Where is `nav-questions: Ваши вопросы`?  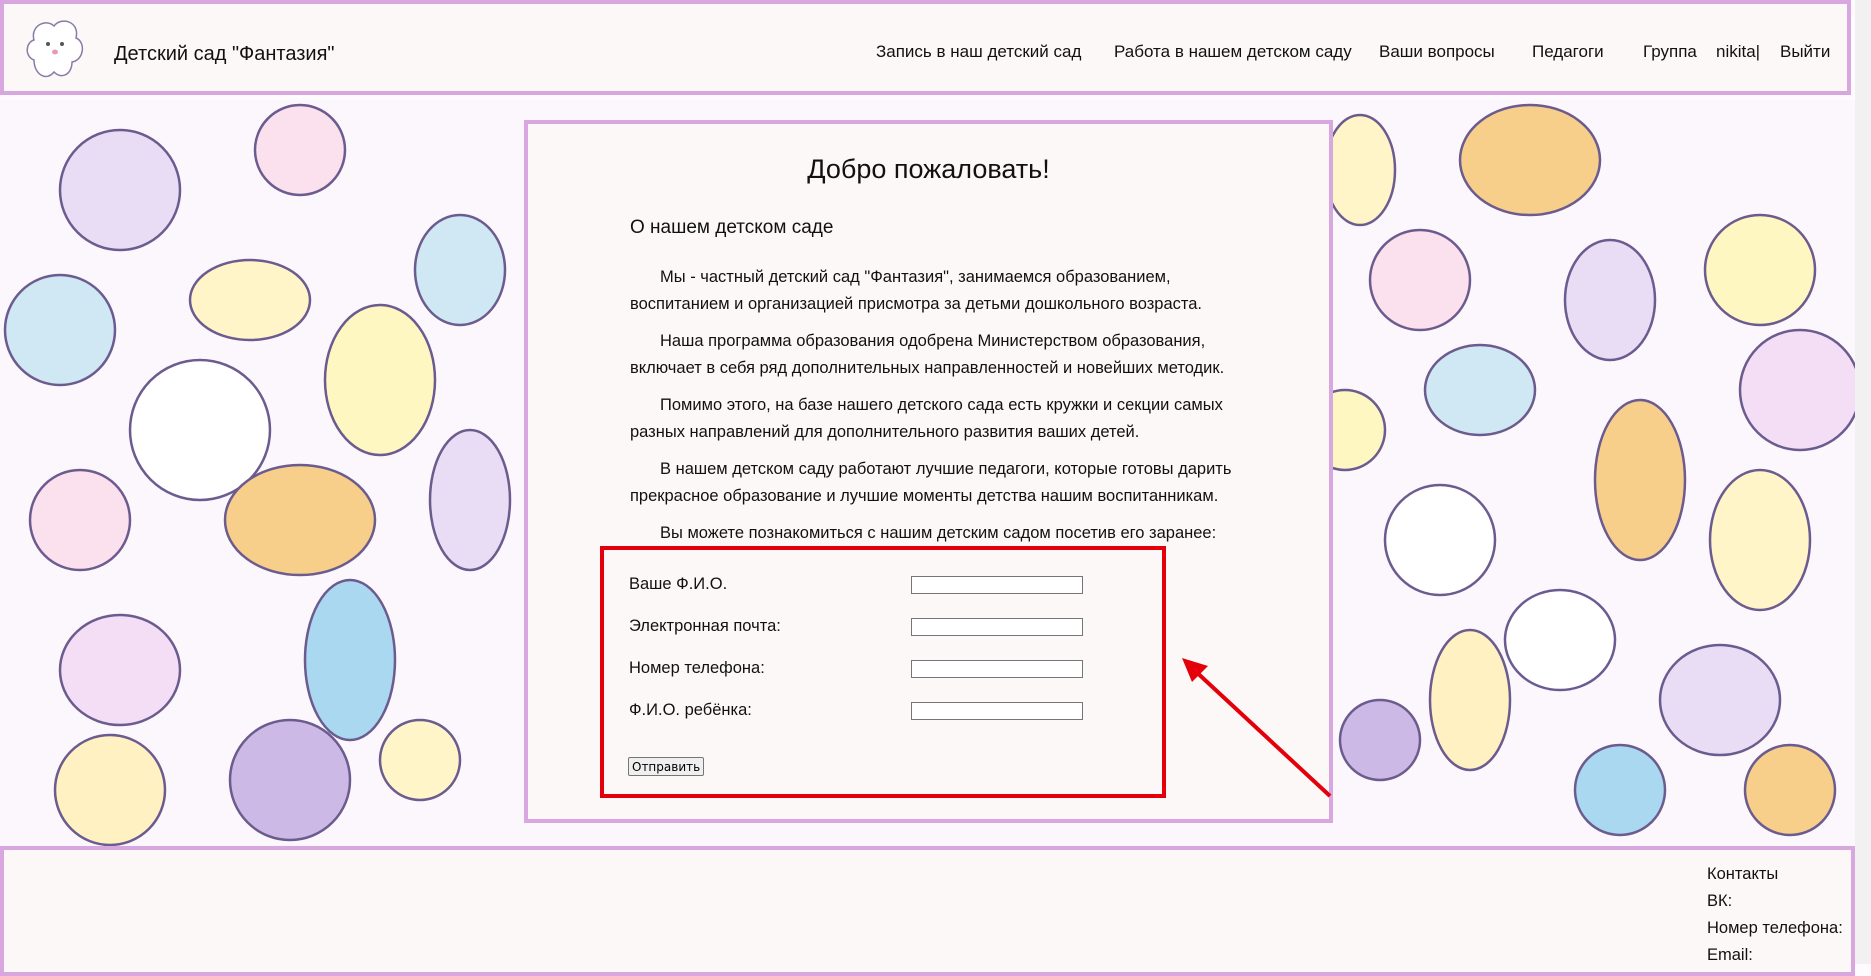 nav-questions: Ваши вопросы is located at coordinates (1437, 52).